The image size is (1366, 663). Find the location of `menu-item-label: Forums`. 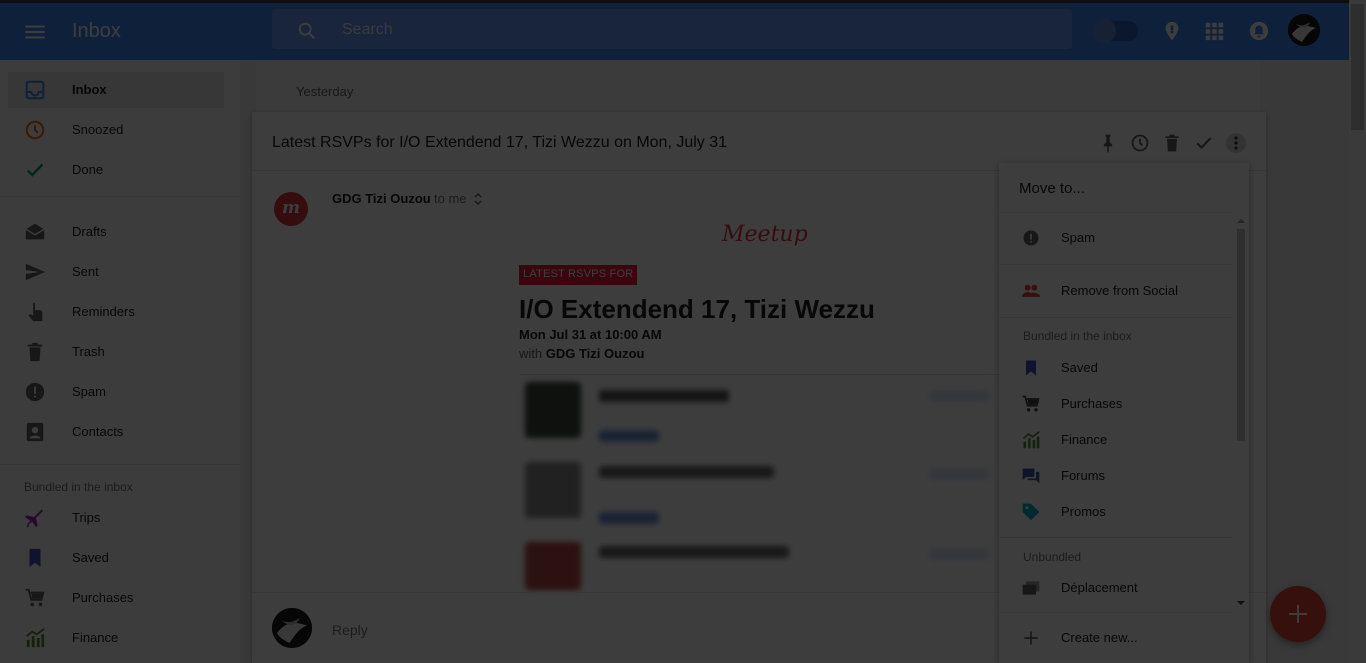

menu-item-label: Forums is located at coordinates (1083, 475).